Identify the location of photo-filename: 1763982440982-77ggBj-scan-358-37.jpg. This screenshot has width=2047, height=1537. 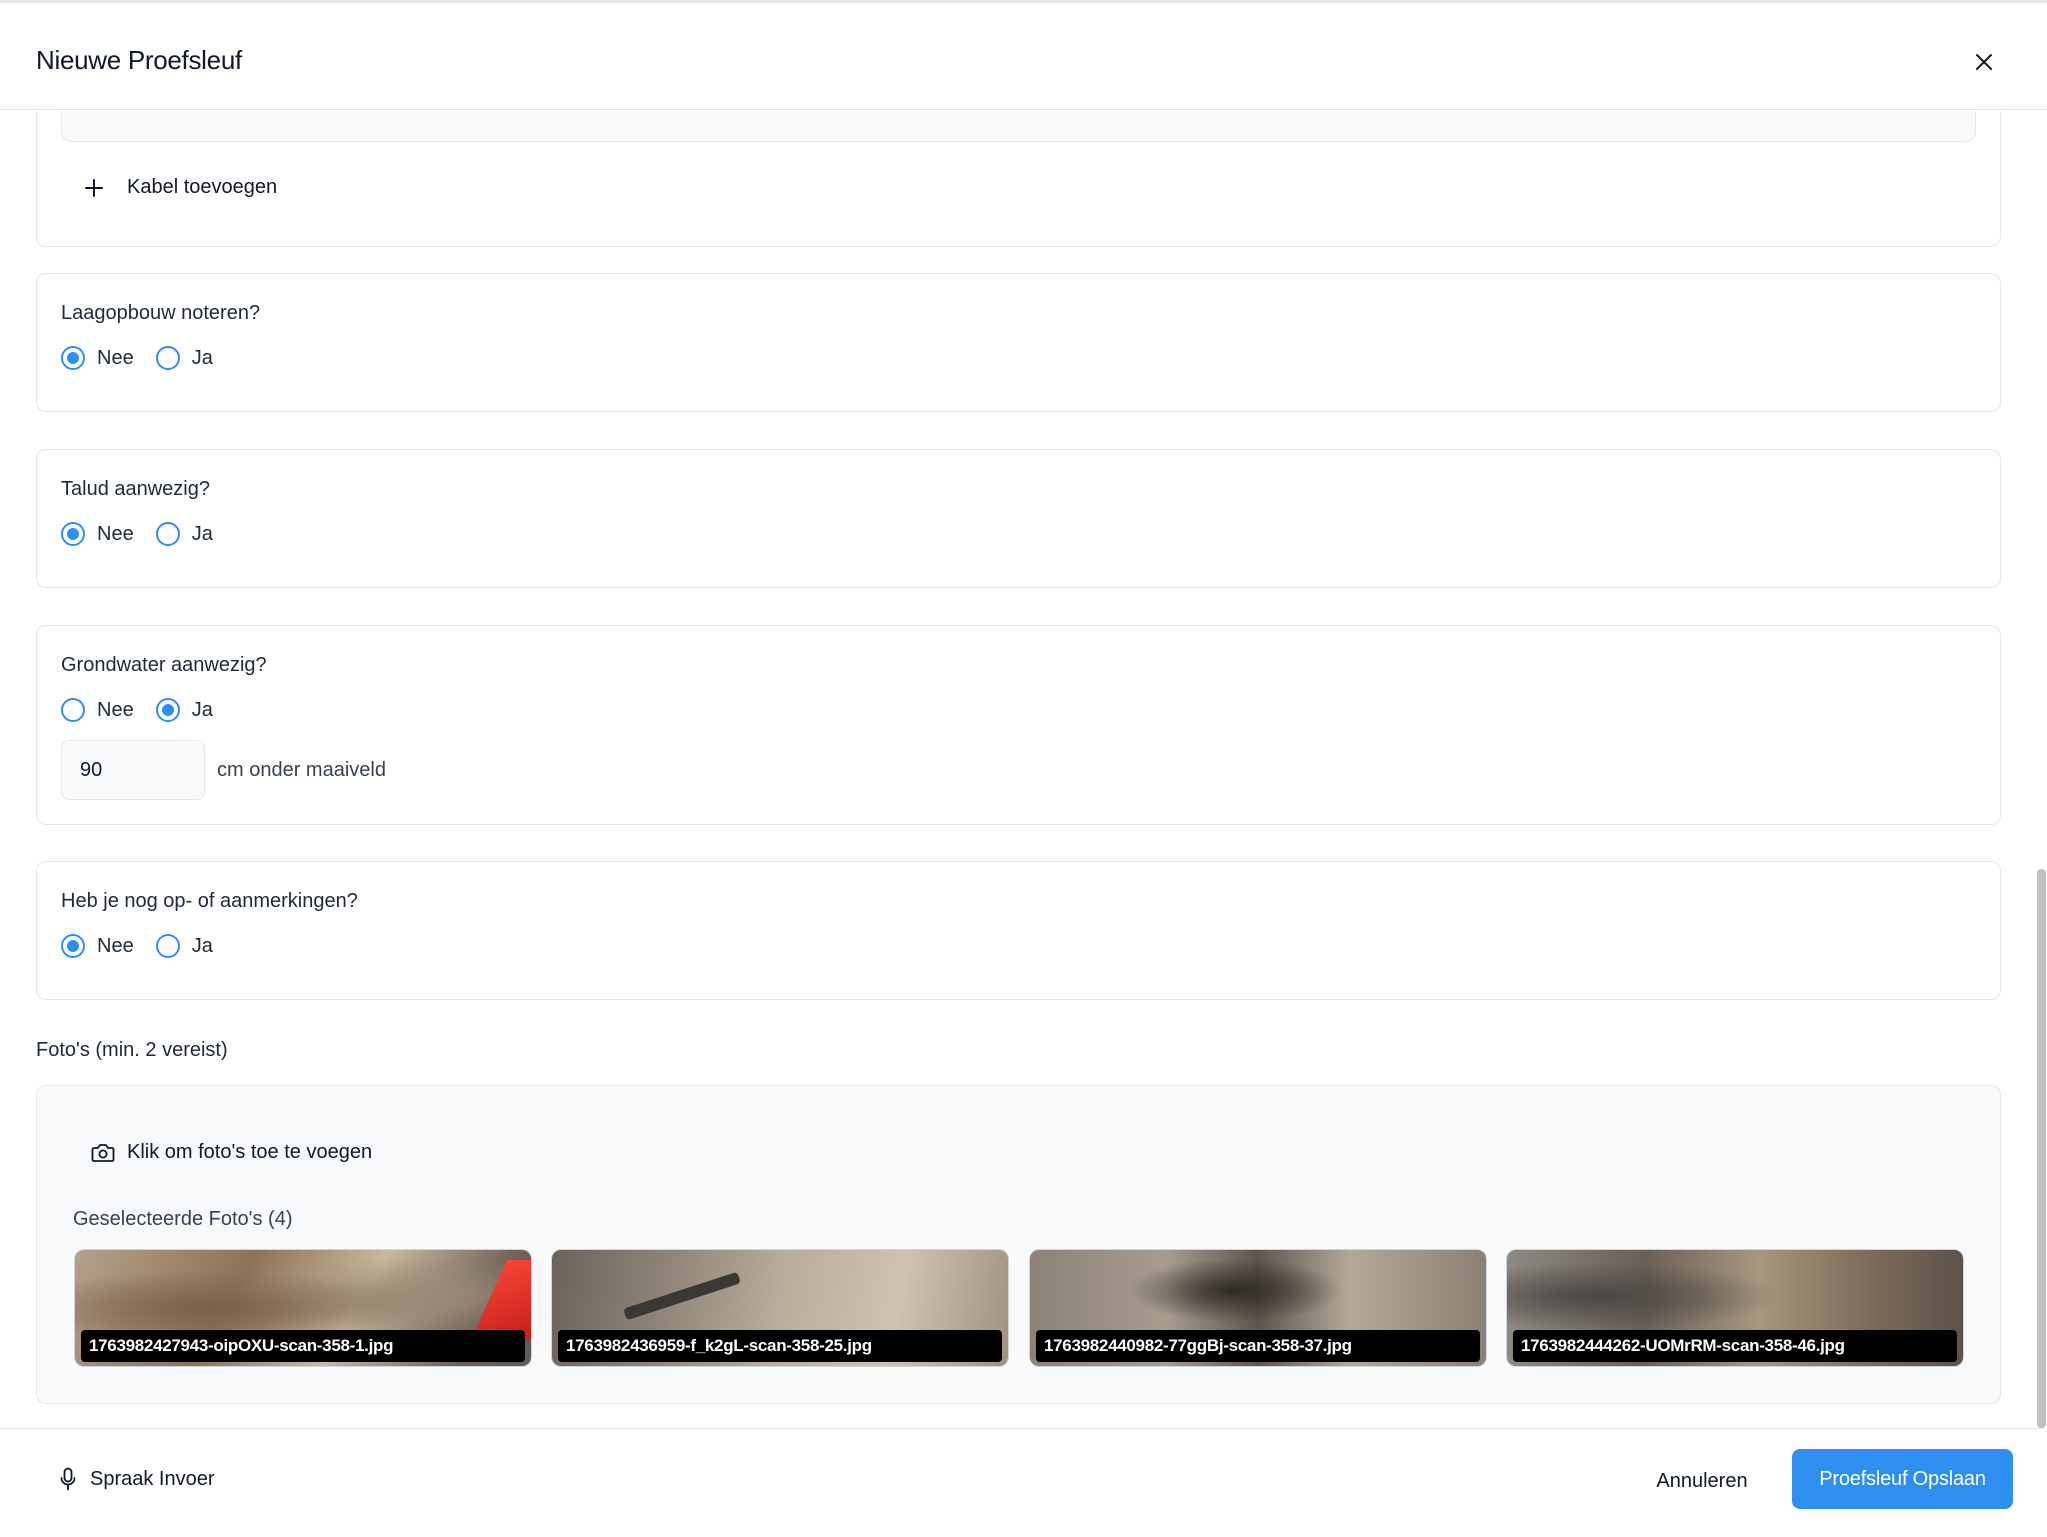
(1258, 1346).